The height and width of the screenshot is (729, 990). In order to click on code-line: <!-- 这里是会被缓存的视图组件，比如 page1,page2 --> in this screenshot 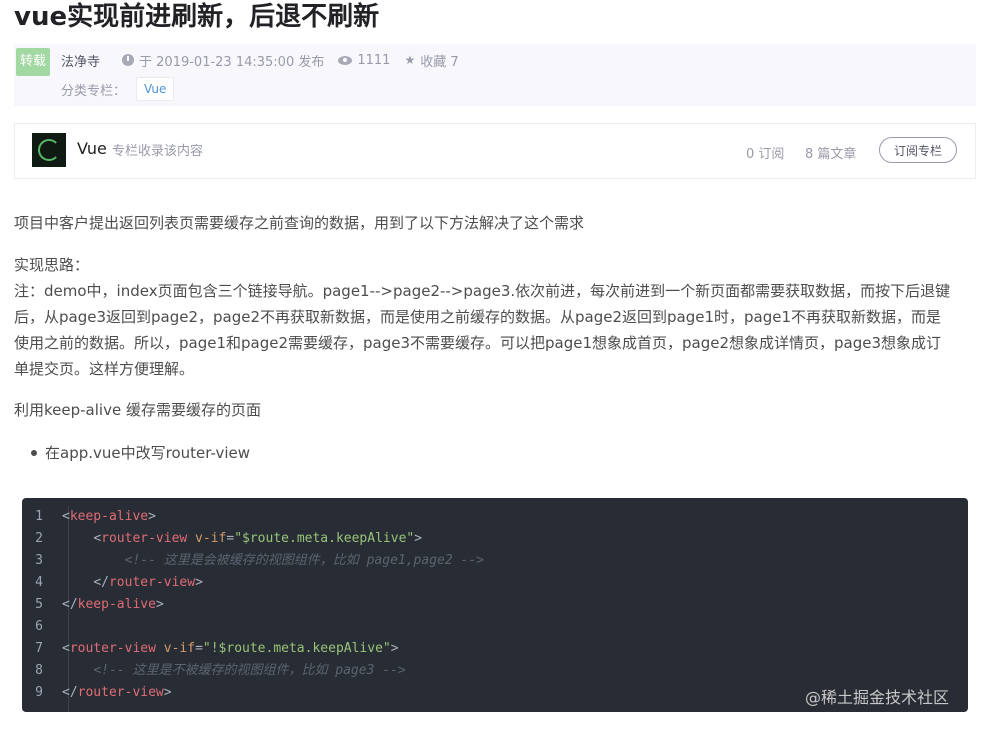, I will do `click(273, 561)`.